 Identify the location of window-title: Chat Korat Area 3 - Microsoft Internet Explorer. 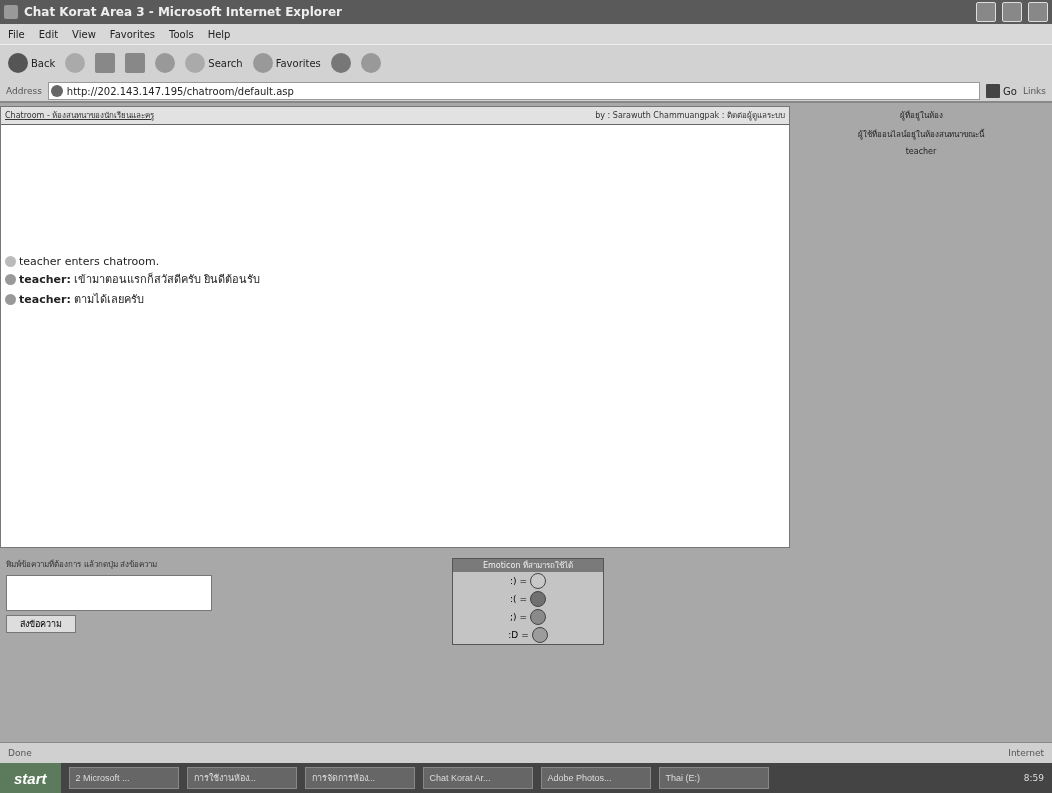
(184, 12).